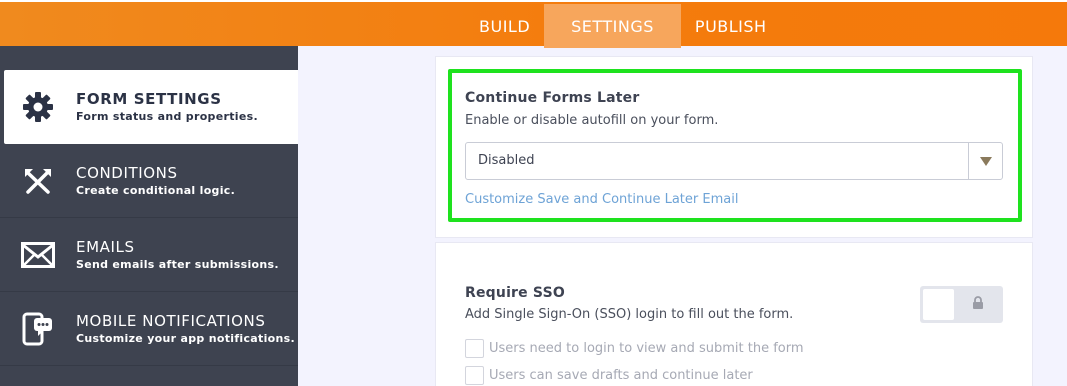  What do you see at coordinates (968, 161) in the screenshot?
I see `select-divider` at bounding box center [968, 161].